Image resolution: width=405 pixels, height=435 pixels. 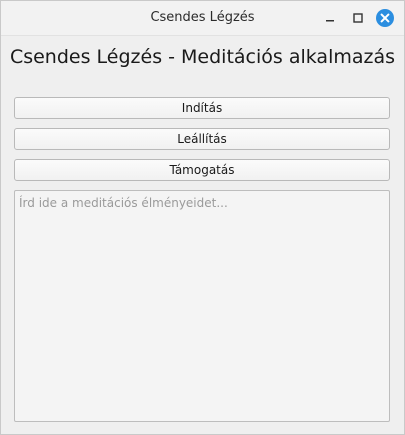 What do you see at coordinates (202, 139) in the screenshot?
I see `stop-button: Leállítás` at bounding box center [202, 139].